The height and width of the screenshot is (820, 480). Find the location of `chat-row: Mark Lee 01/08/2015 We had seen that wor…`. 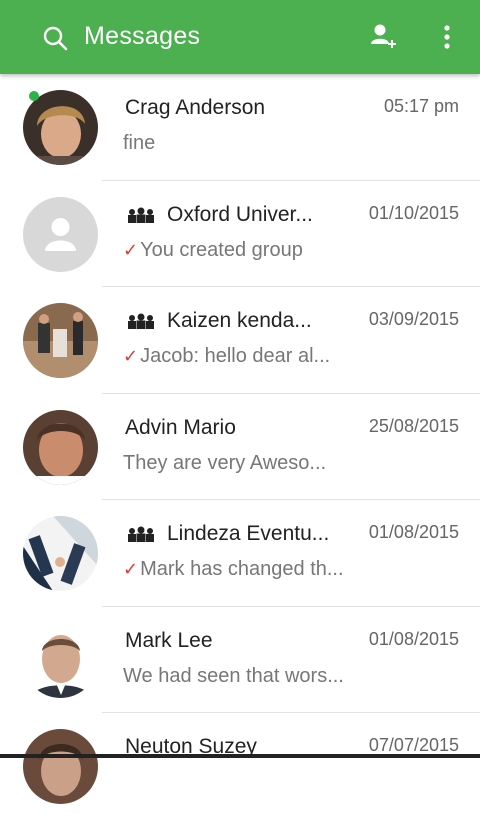

chat-row: Mark Lee 01/08/2015 We had seen that wor… is located at coordinates (240, 660).